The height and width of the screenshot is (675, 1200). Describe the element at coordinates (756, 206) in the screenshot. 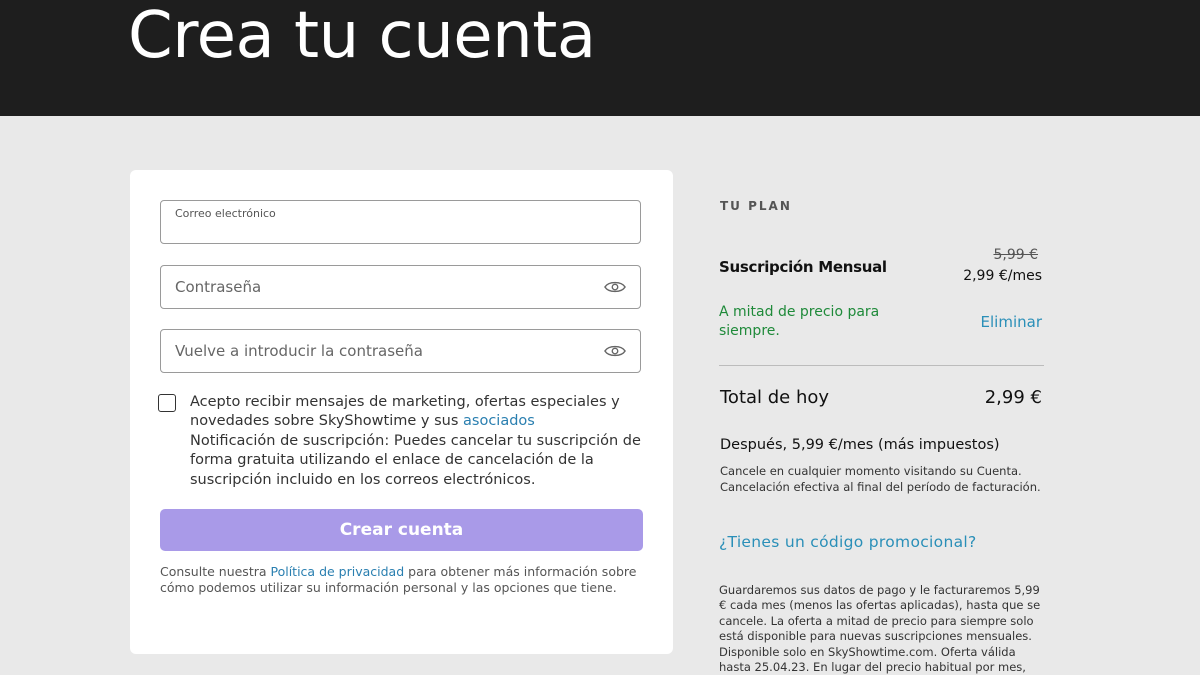

I see `plan-heading: TU PLAN` at that location.